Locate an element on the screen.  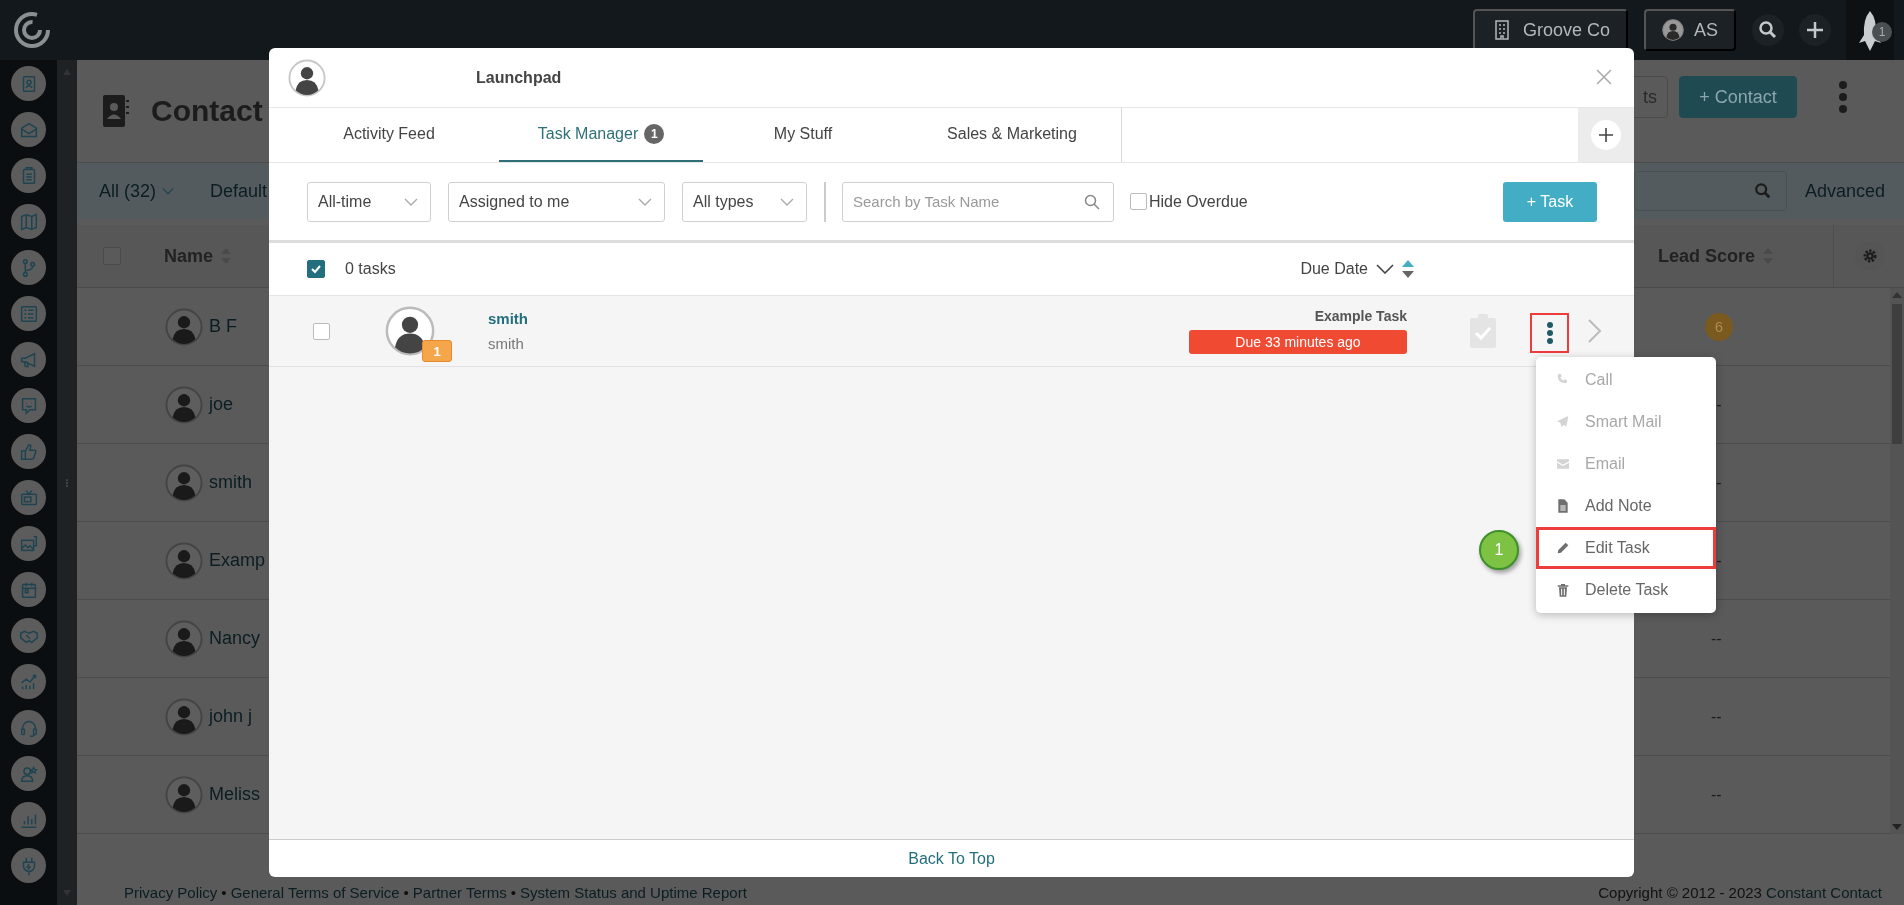
user-button: AS is located at coordinates (1690, 30).